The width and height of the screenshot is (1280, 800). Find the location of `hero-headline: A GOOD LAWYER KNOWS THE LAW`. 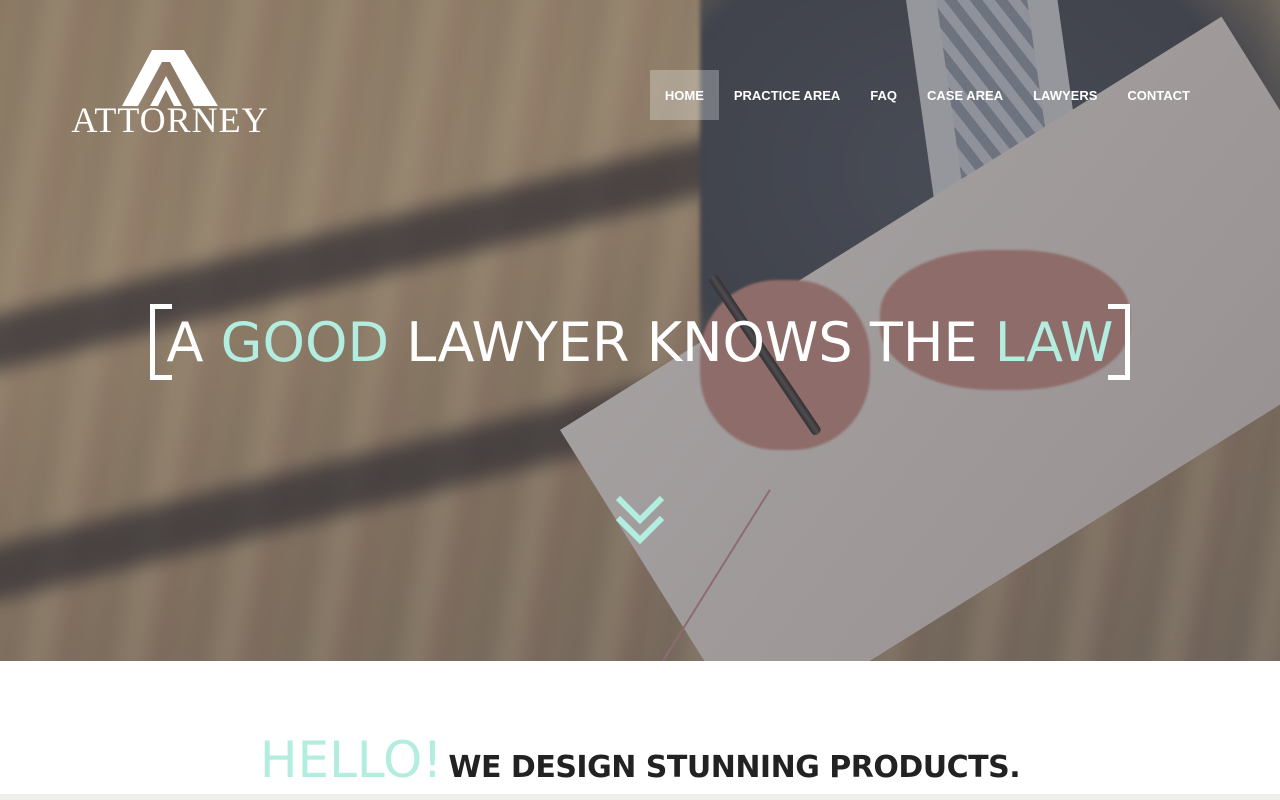

hero-headline: A GOOD LAWYER KNOWS THE LAW is located at coordinates (640, 342).